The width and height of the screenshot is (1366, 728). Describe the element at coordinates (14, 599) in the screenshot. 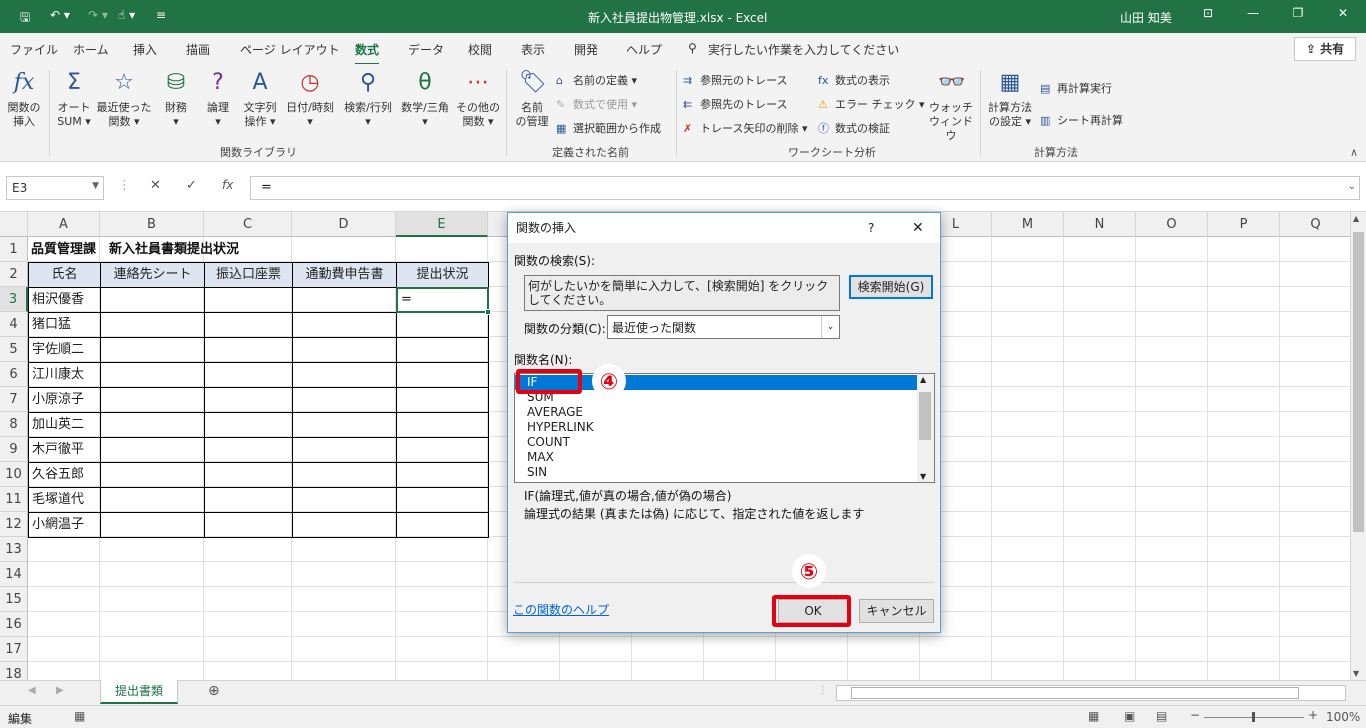

I see `row-header: 15` at that location.